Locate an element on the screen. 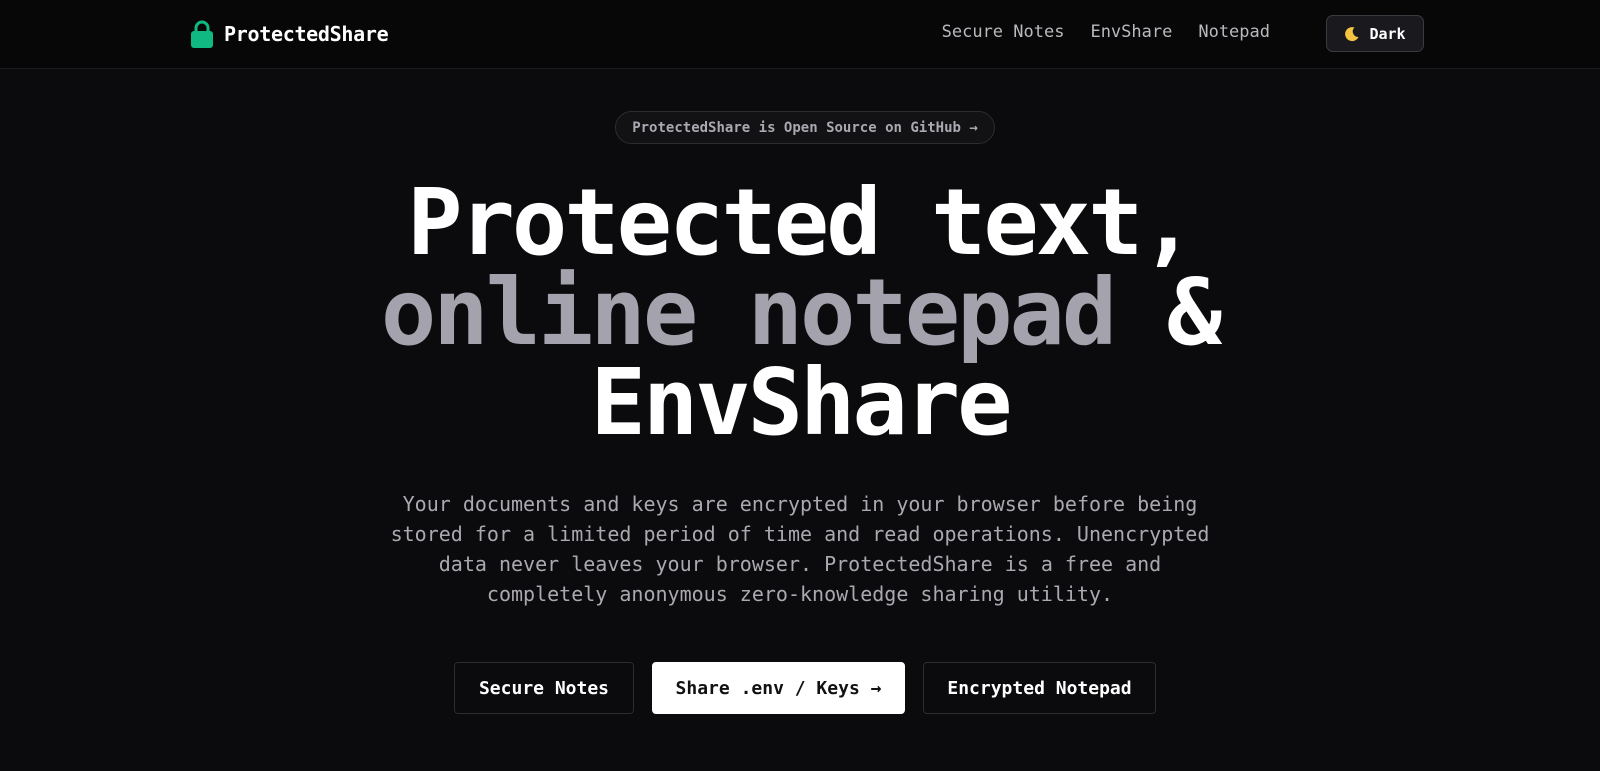  brand-logo: ProtectedShare is located at coordinates (289, 34).